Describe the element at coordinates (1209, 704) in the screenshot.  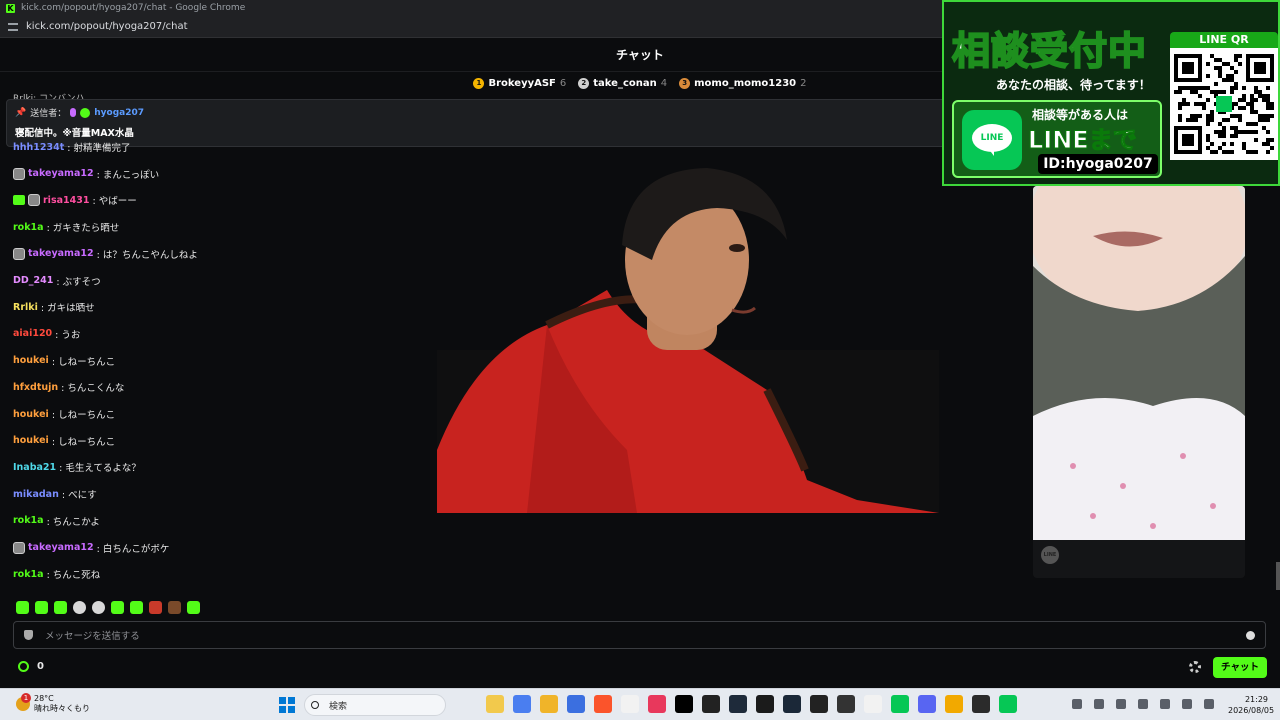
I see `volume-icon` at that location.